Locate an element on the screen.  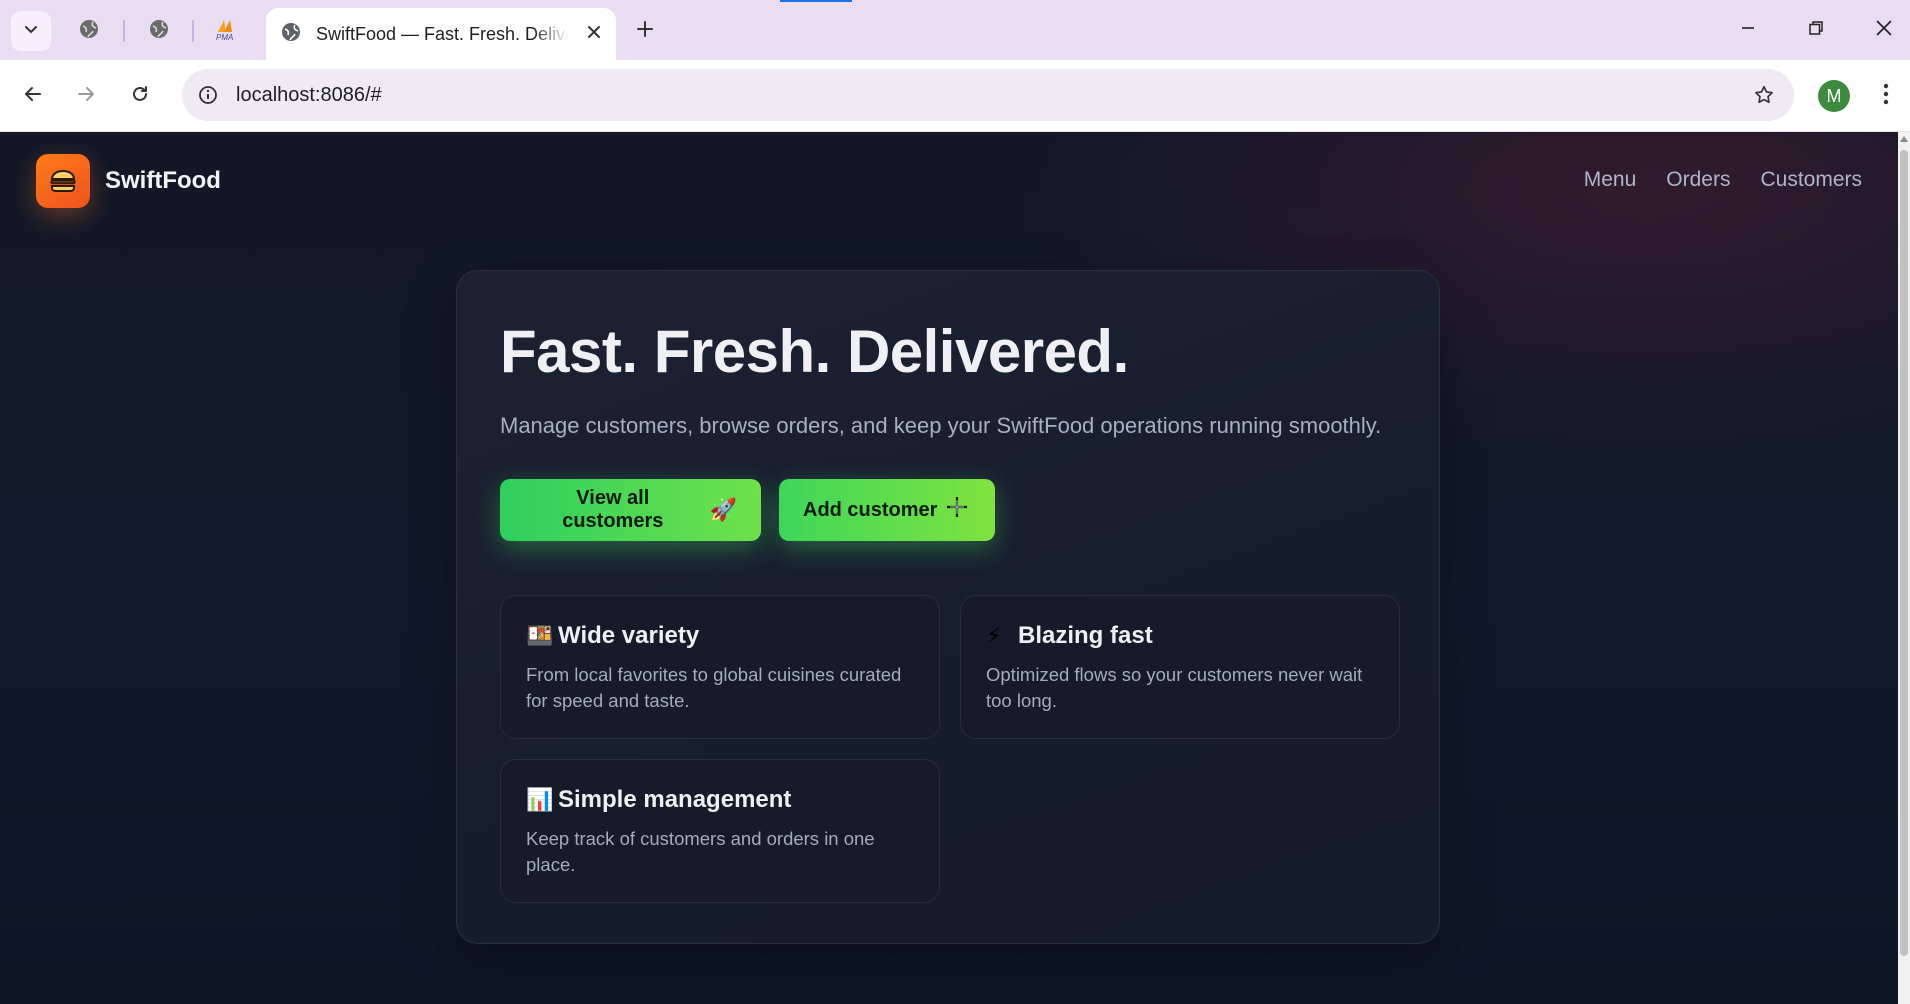
close-window-button is located at coordinates (1884, 30).